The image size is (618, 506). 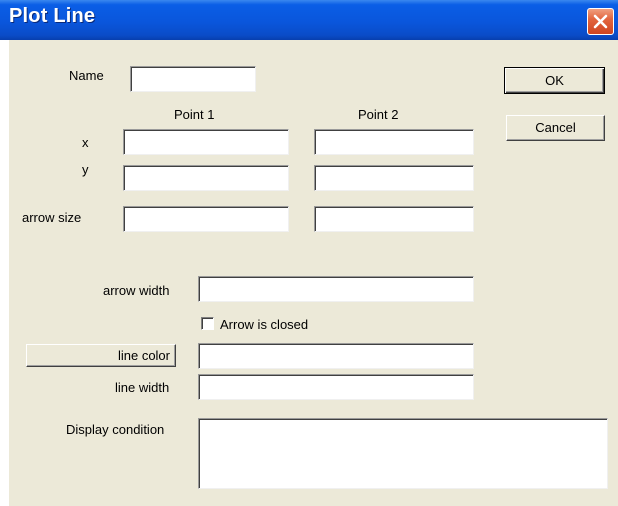 I want to click on line-width-label: line width, so click(x=142, y=387).